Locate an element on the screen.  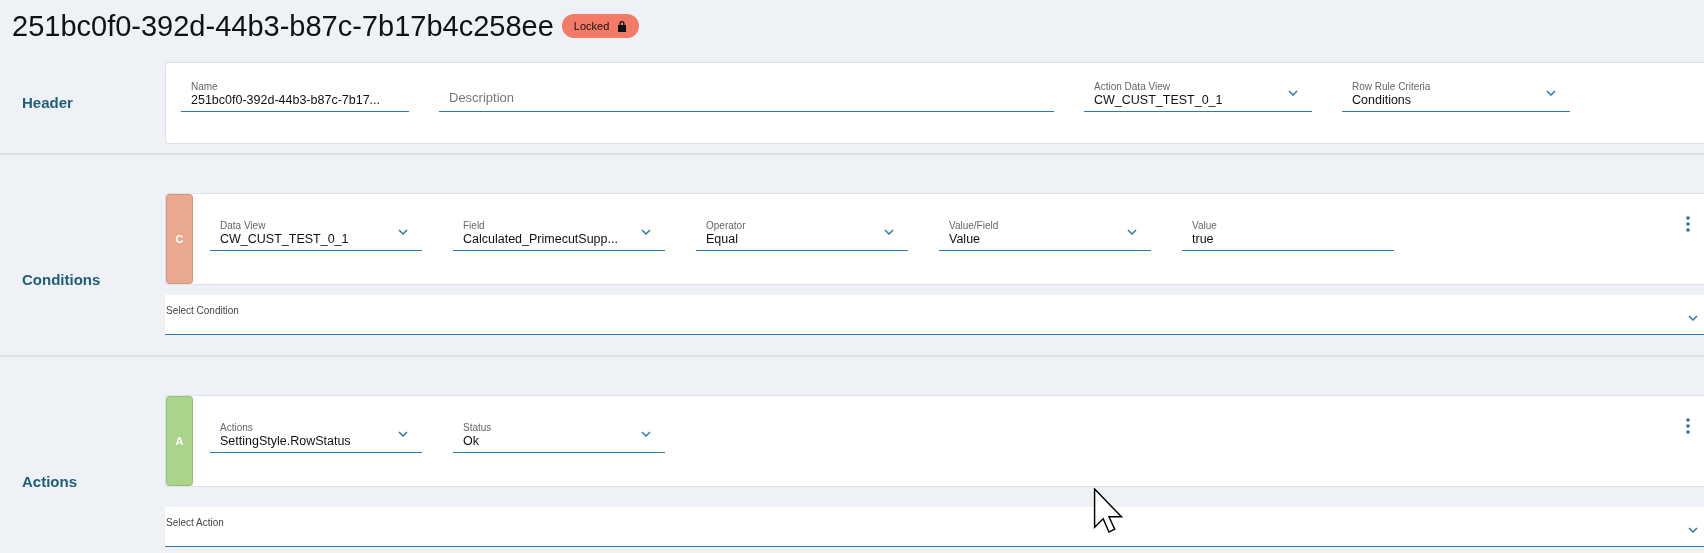
dropdown-field: Data View CW_CUST_TEST_0_1 is located at coordinates (316, 235).